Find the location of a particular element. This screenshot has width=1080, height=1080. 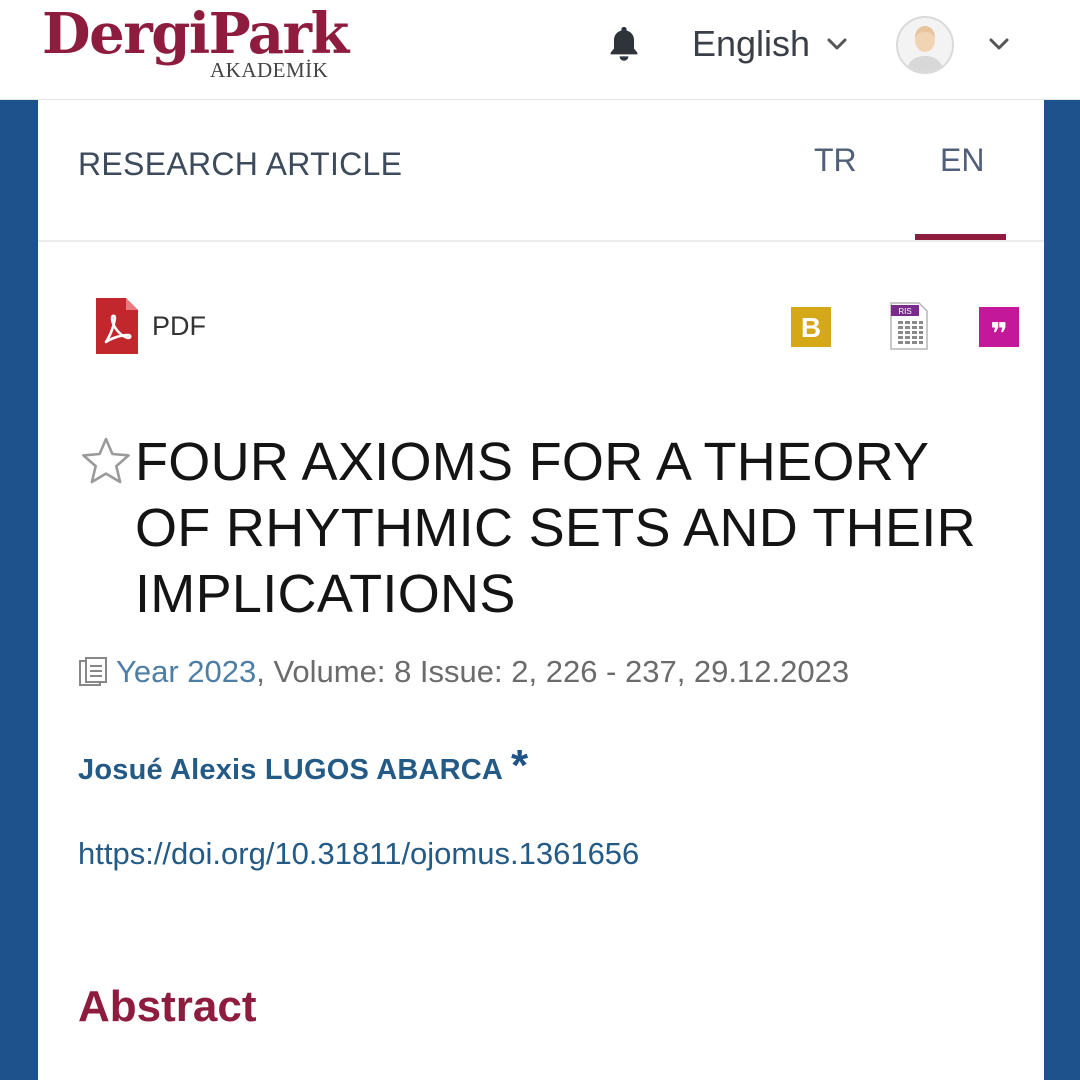

abstract-heading: Abstract is located at coordinates (167, 1006).